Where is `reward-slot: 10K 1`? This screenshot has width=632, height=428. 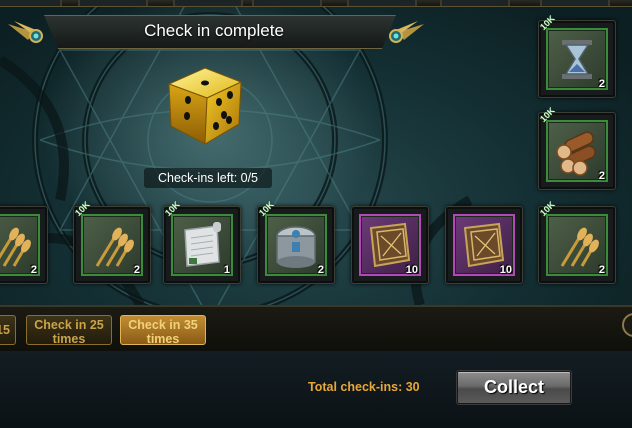
reward-slot: 10K 1 is located at coordinates (202, 241).